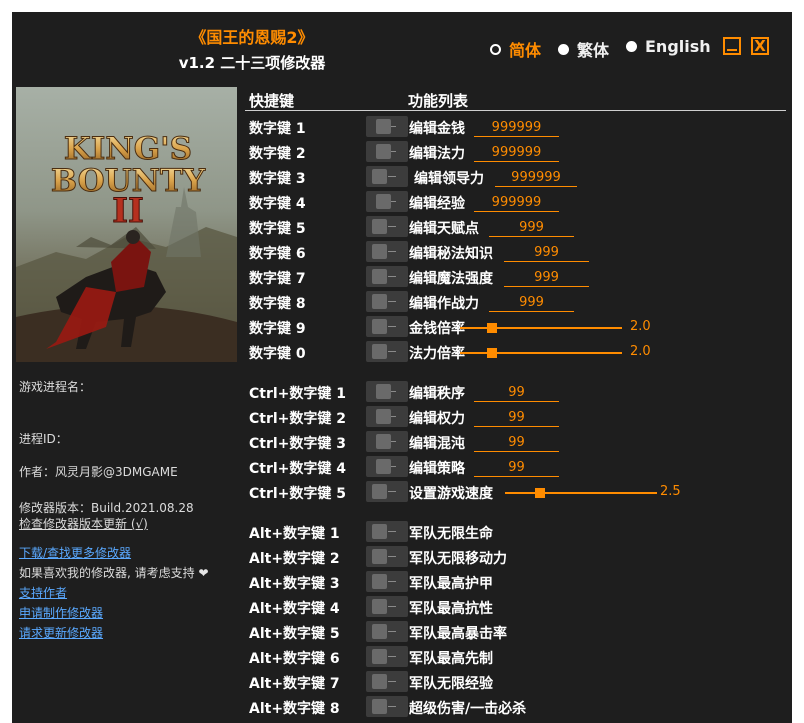 The image size is (804, 723). I want to click on cheat-row: Ctrl+数字键 5 设置游戏速度 2.5, so click(402, 492).